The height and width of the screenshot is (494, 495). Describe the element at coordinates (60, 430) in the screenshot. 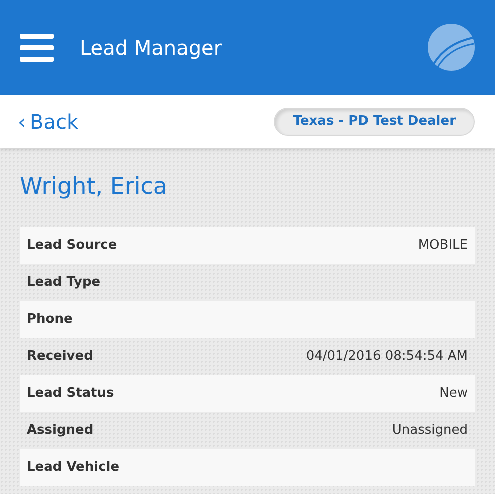

I see `field-label: Assigned` at that location.